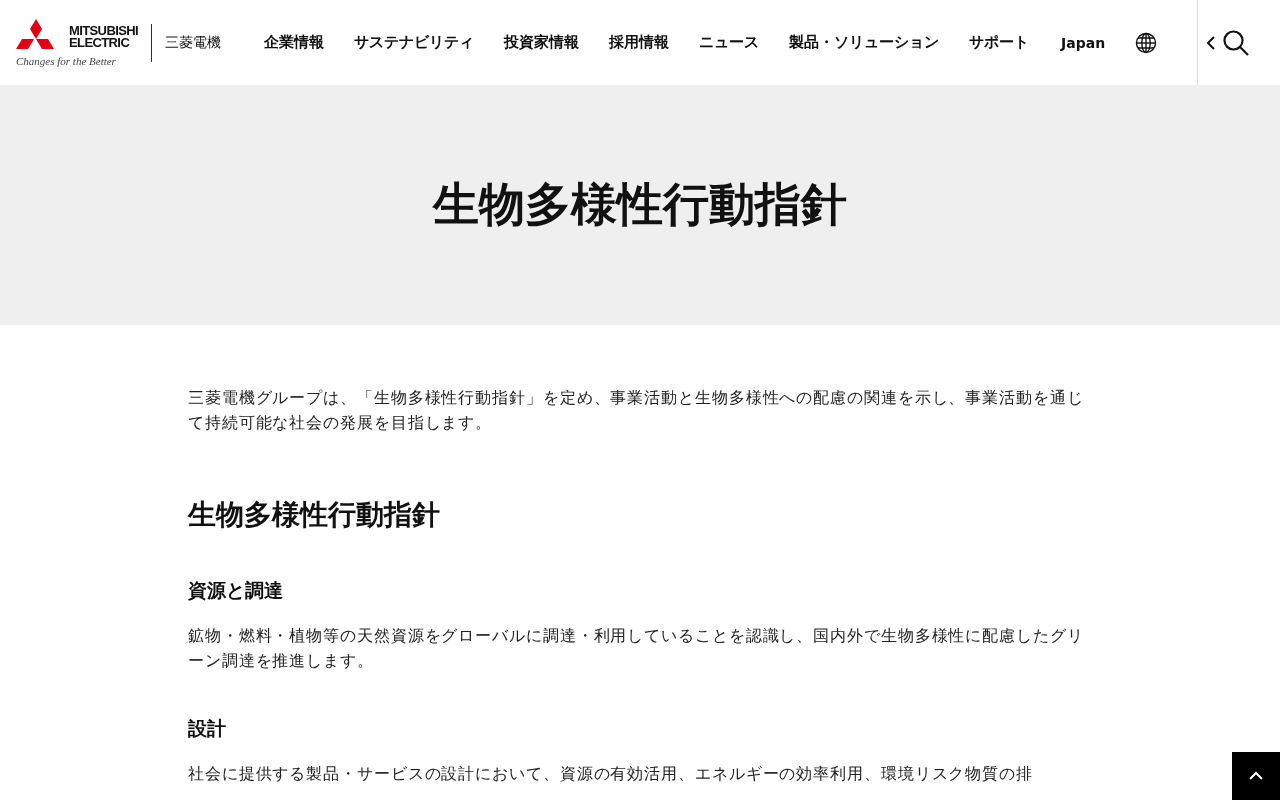  Describe the element at coordinates (1236, 42) in the screenshot. I see `search-icon` at that location.